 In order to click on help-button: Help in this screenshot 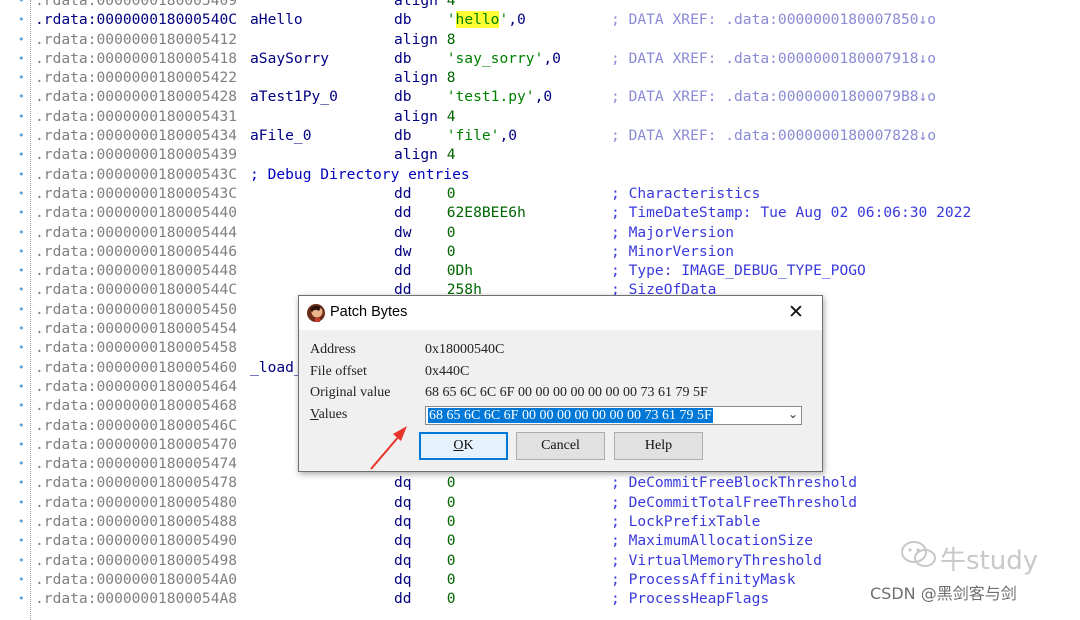, I will do `click(658, 446)`.